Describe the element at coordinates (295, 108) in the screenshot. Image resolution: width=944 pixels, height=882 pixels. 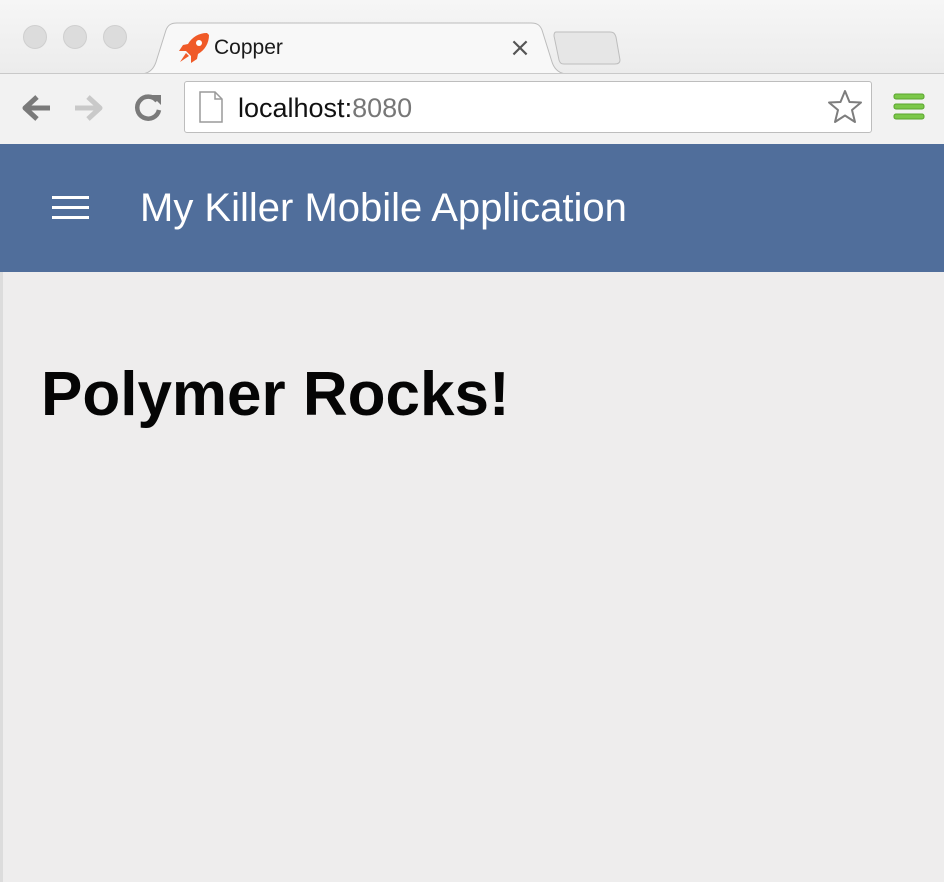
I see `url-host: localhost:` at that location.